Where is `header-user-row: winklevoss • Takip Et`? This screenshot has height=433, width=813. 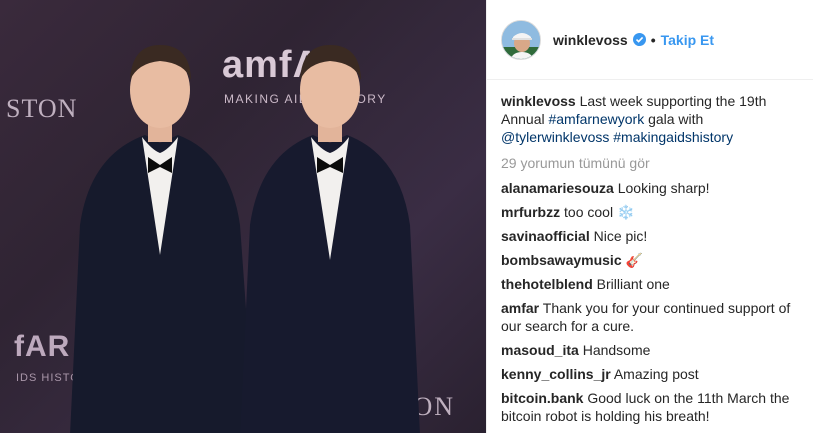 header-user-row: winklevoss • Takip Et is located at coordinates (633, 40).